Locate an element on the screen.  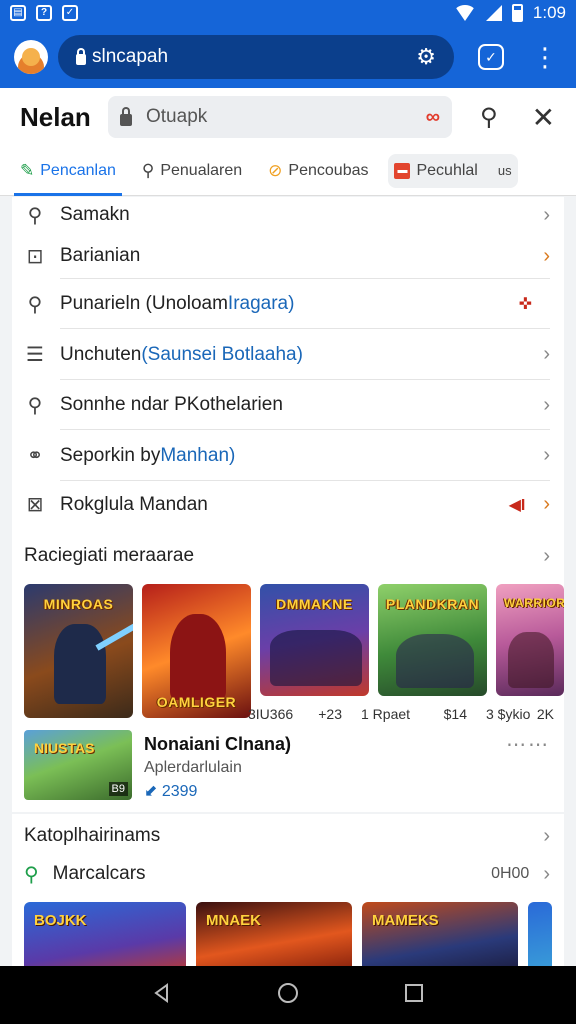
notification-icon: ▤ is located at coordinates (18, 13).